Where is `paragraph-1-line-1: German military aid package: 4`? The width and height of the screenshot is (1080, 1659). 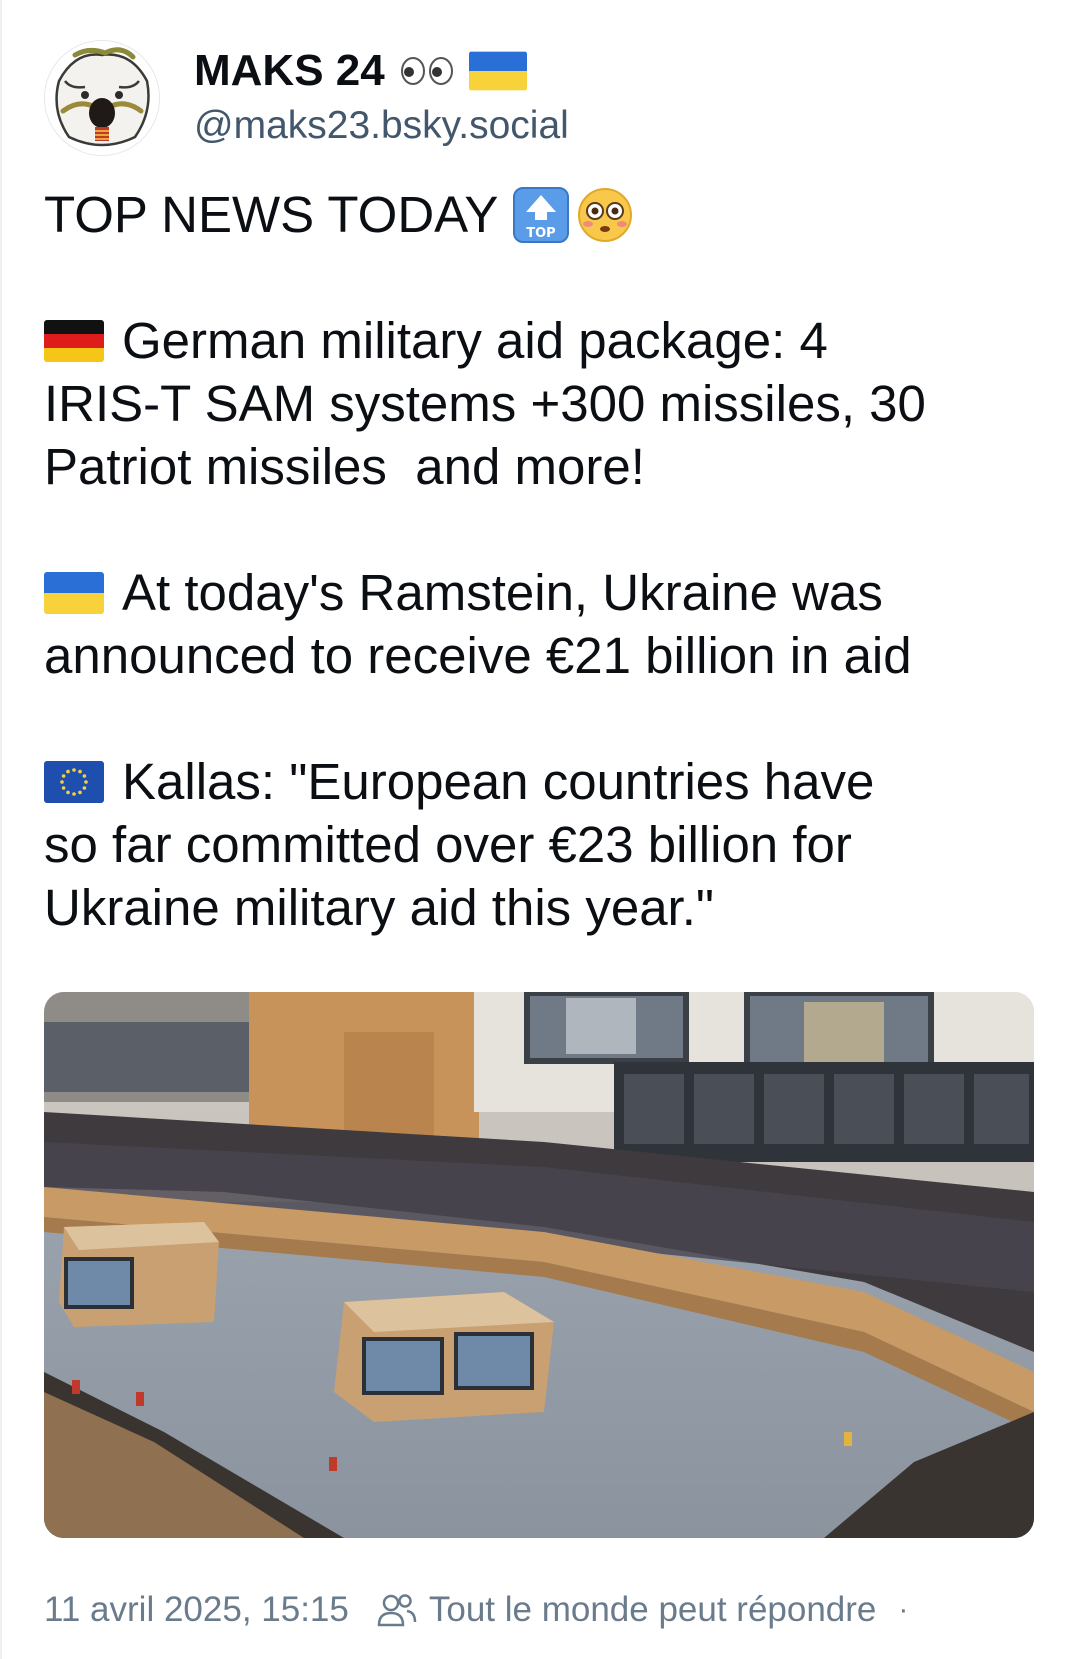 paragraph-1-line-1: German military aid package: 4 is located at coordinates (544, 340).